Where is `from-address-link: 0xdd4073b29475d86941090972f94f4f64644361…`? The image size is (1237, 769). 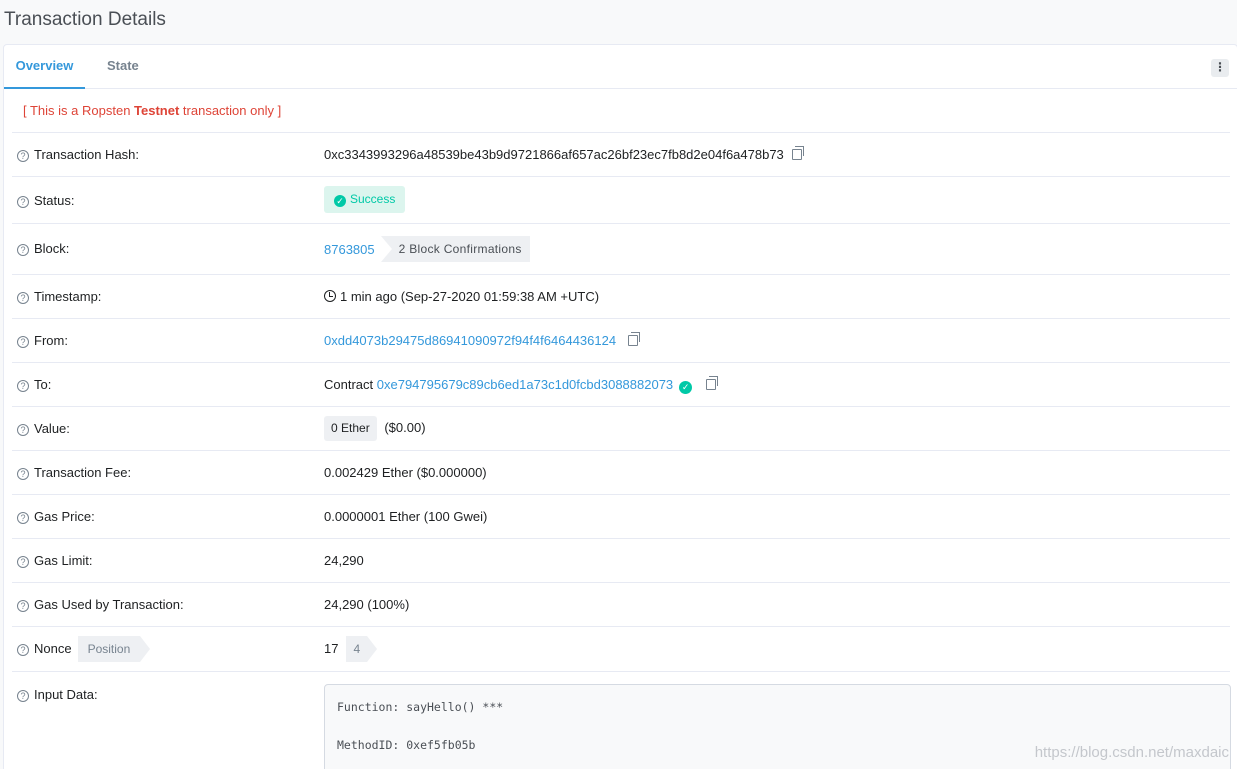
from-address-link: 0xdd4073b29475d86941090972f94f4f64644361… is located at coordinates (470, 340).